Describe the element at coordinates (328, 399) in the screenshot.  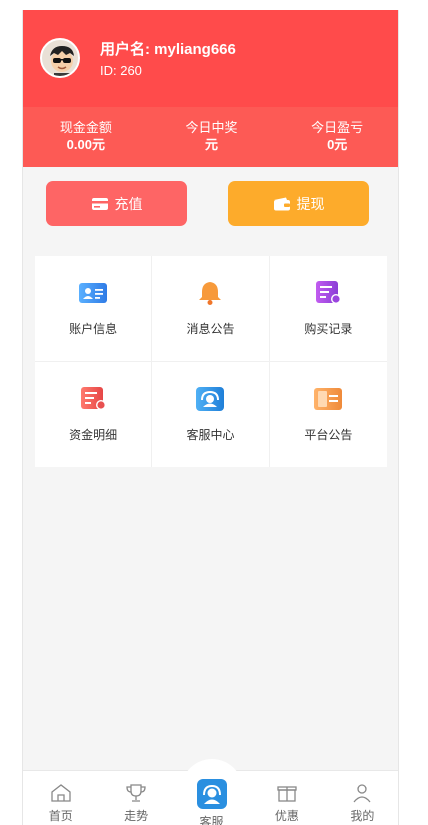
I see `platform-notice-icon` at that location.